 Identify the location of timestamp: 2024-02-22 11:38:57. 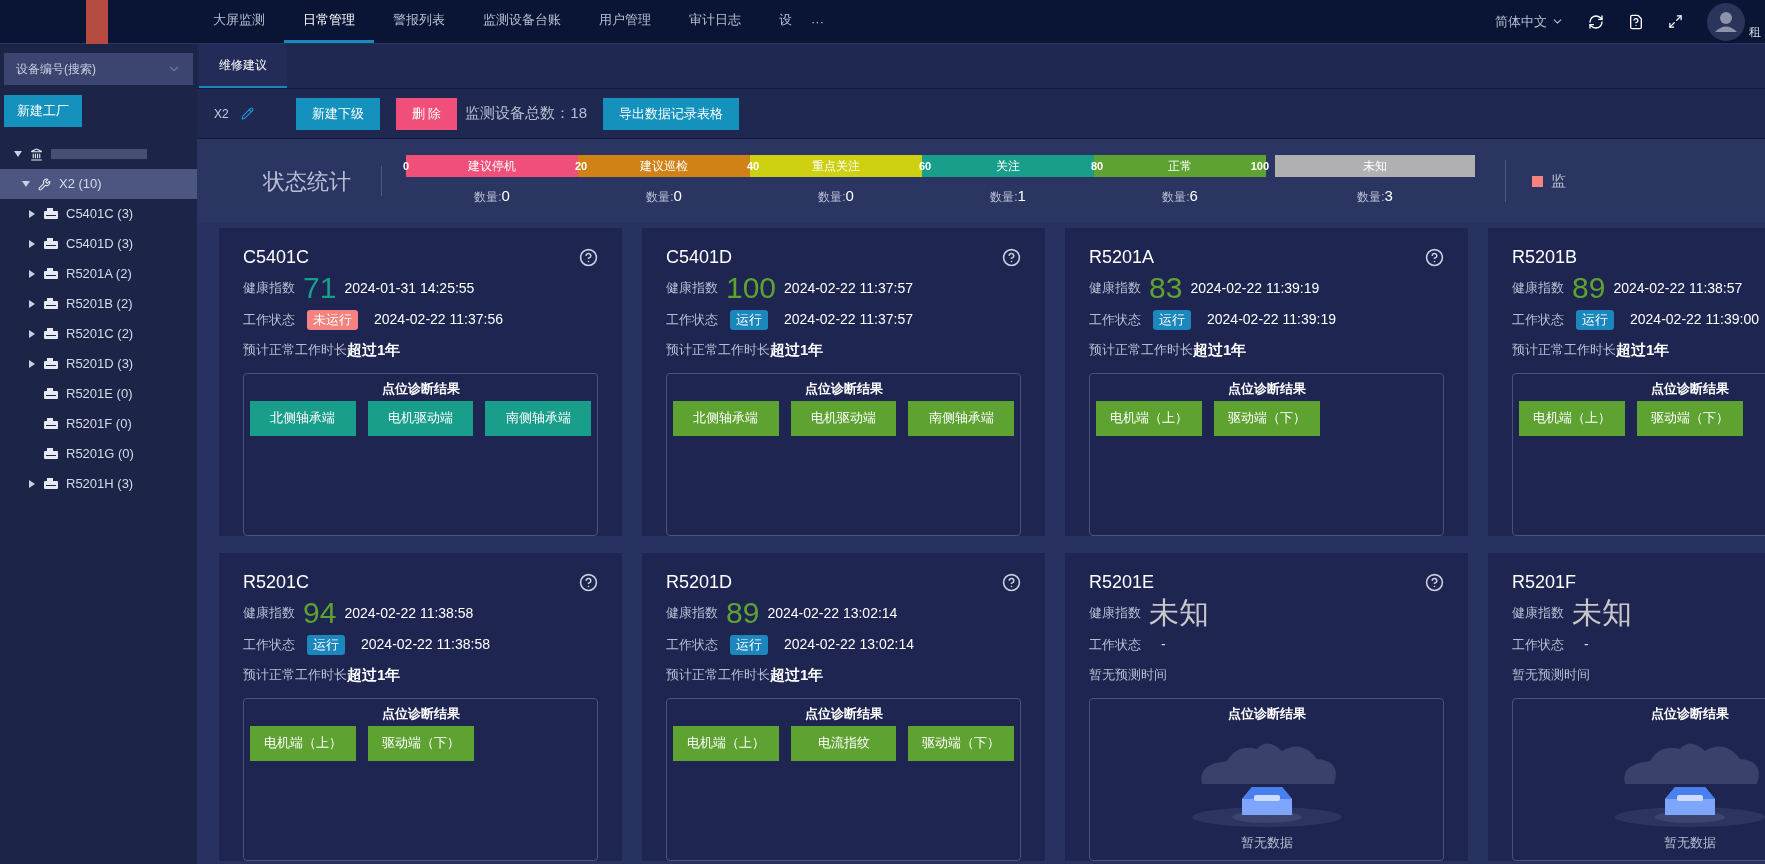
(1678, 288).